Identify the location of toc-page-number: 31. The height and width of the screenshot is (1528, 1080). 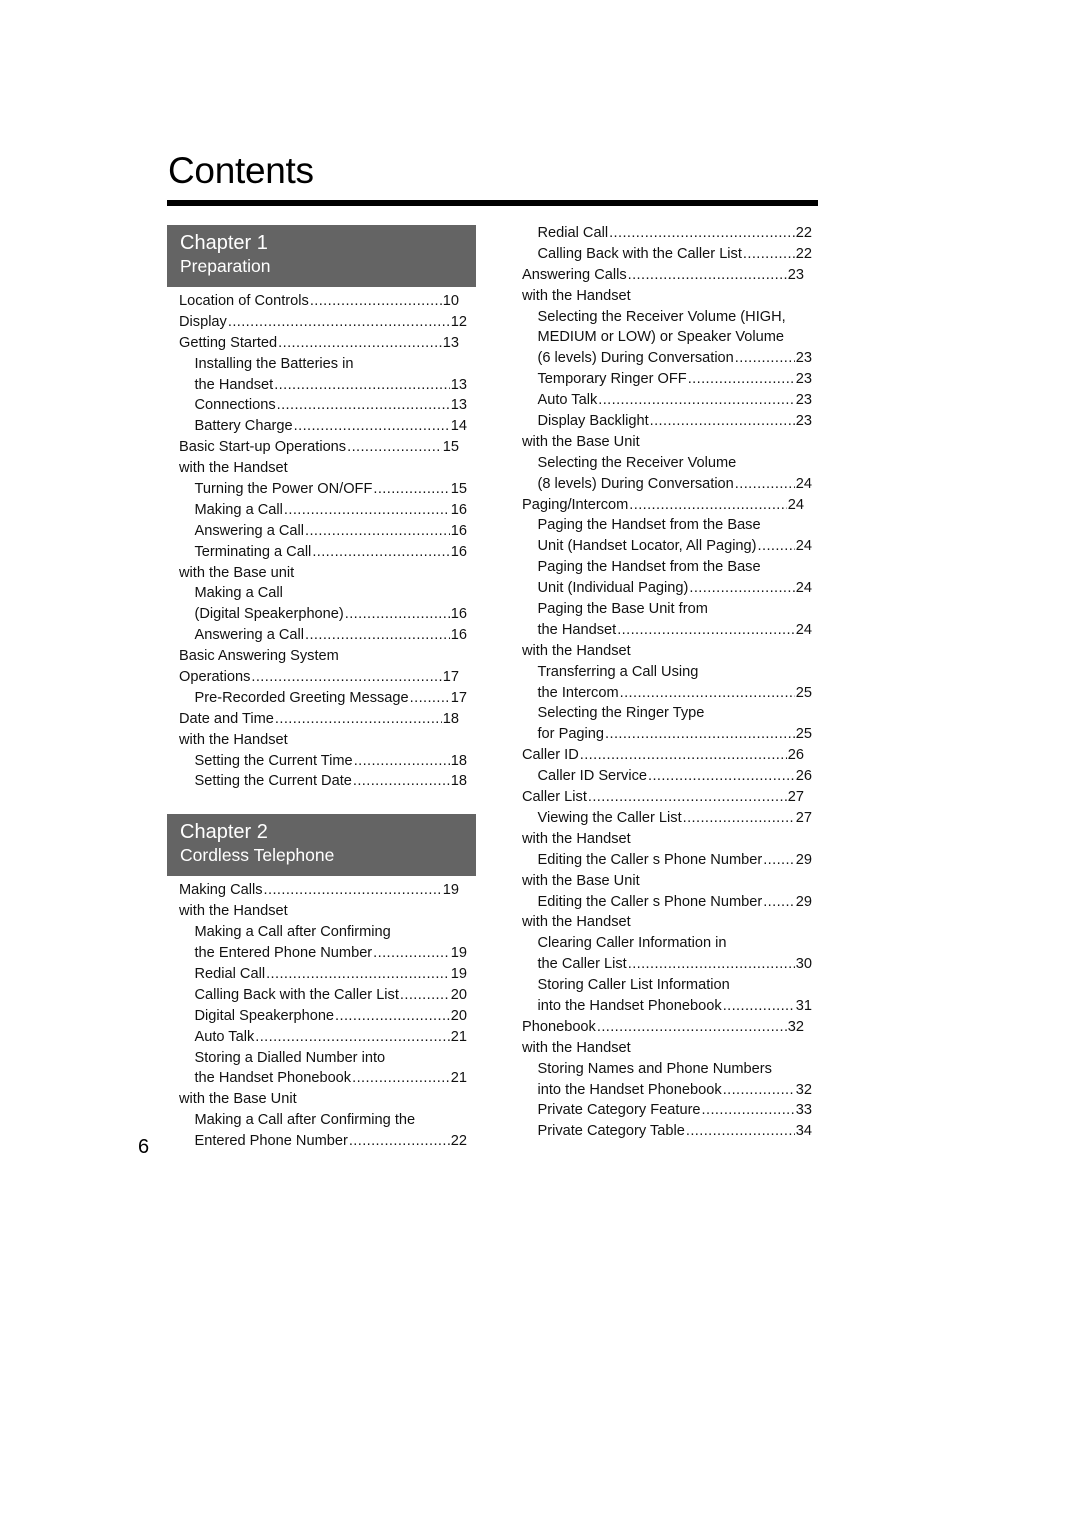
(803, 1005).